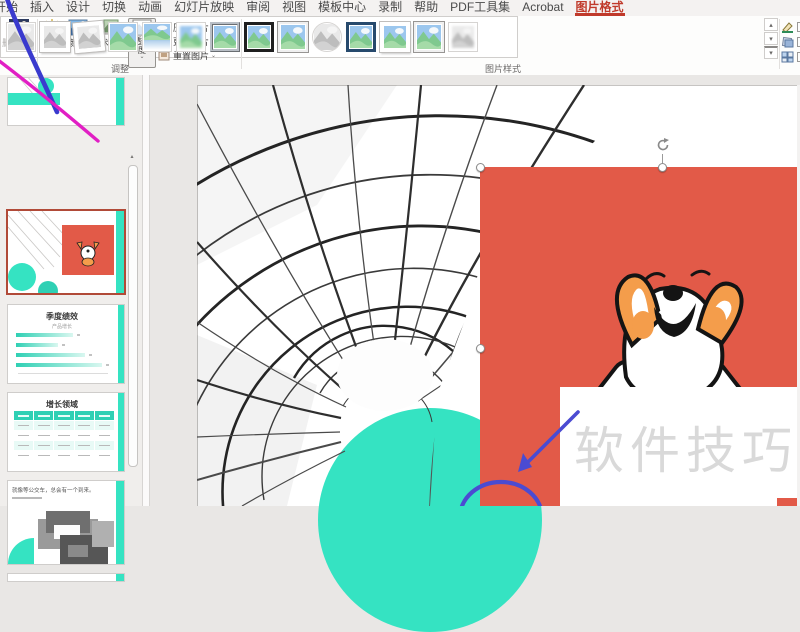 The height and width of the screenshot is (632, 800). I want to click on slide-thumbnail-4-table: 增长领域, so click(66, 432).